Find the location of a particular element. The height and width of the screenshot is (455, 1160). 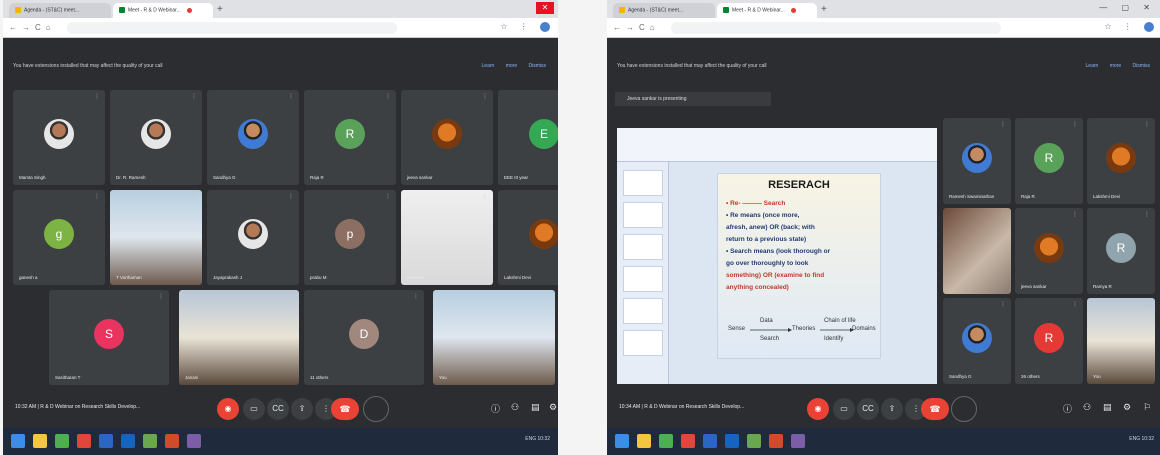

participant-tile: E⋮EEE III year is located at coordinates (528, 137).